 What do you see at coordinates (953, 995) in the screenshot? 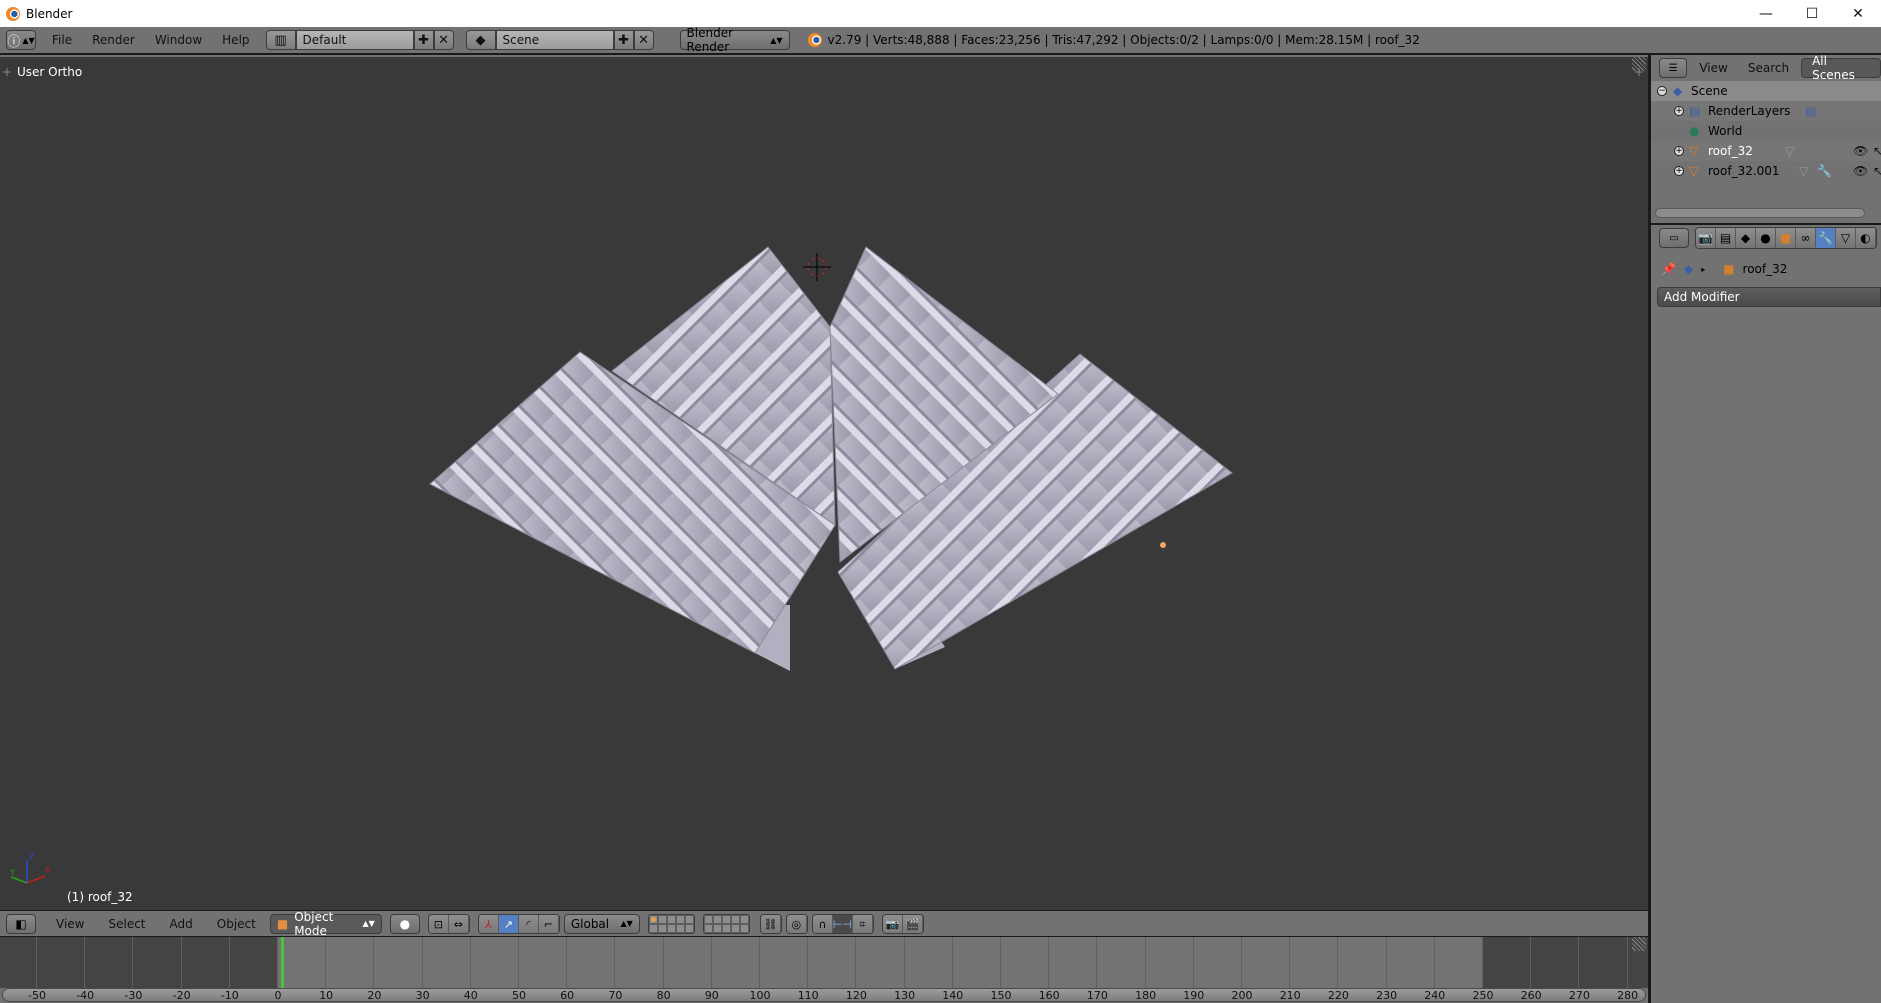
I see `timeline-tick-label: 140` at bounding box center [953, 995].